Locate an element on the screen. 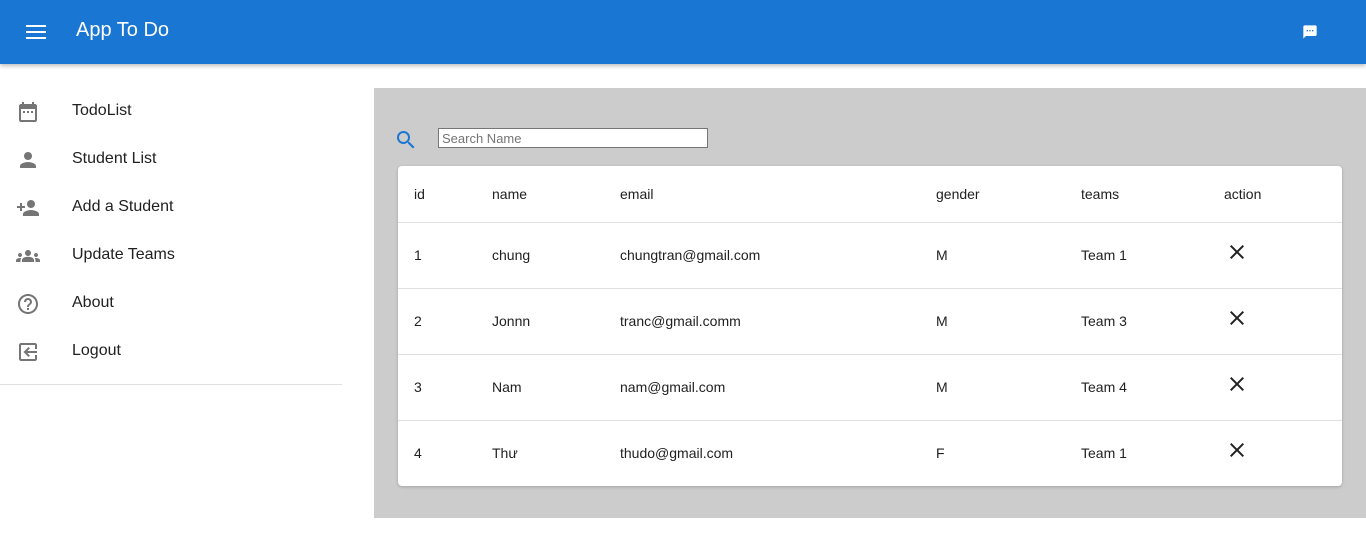 The width and height of the screenshot is (1366, 535). column-header-name: name is located at coordinates (556, 194).